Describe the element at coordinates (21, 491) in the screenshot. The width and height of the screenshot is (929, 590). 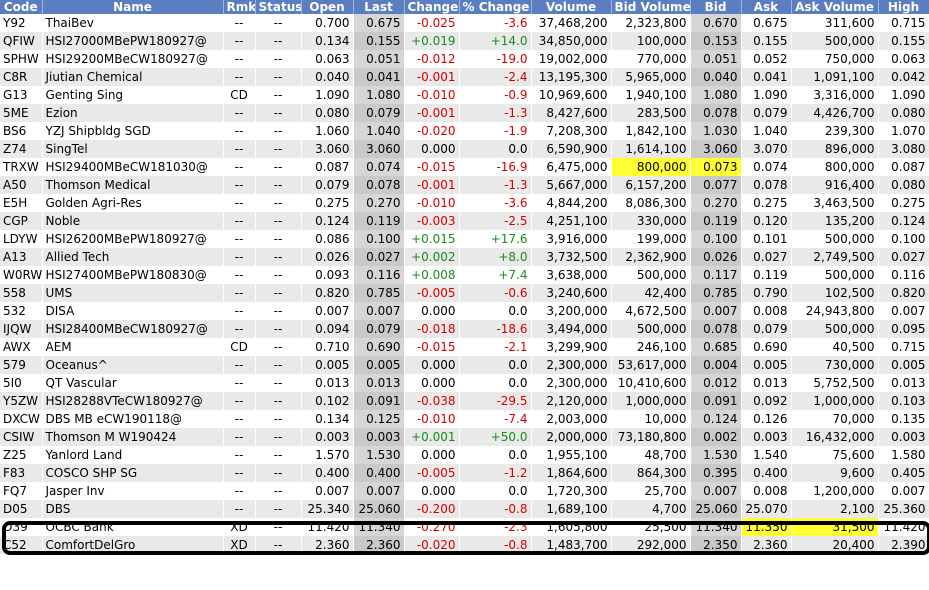
I see `cell-code: FQ7` at that location.